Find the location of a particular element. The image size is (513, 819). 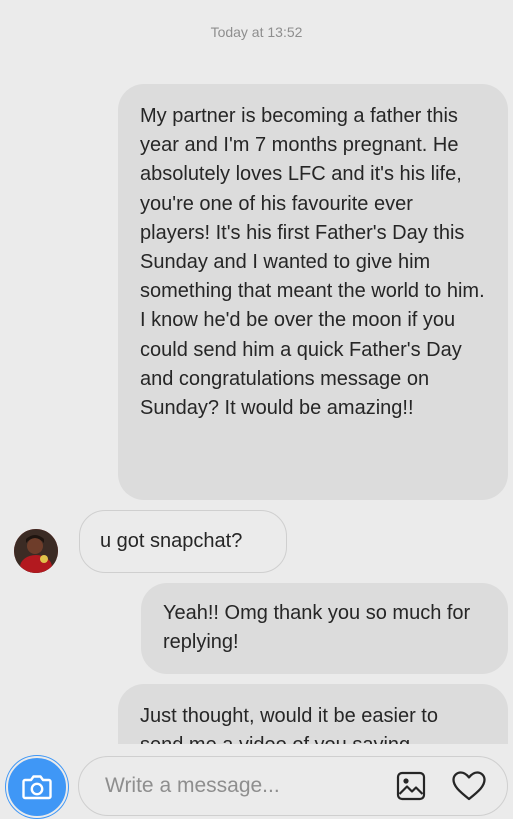

like-button is located at coordinates (469, 786).